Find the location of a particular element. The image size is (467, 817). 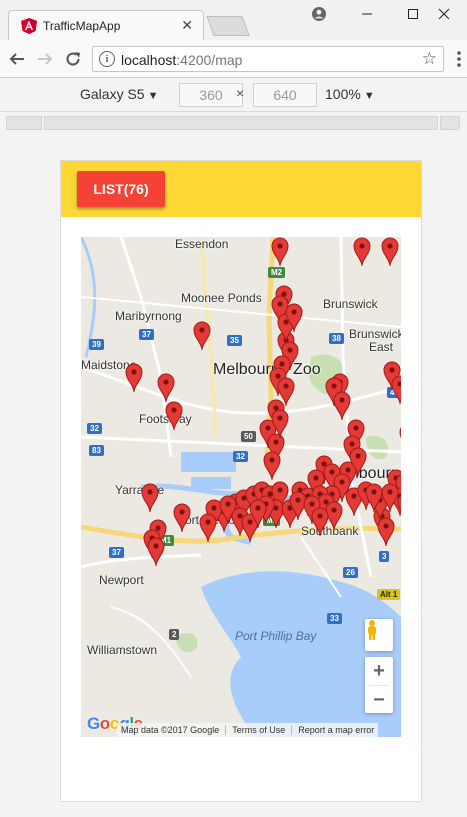

browser-toolbar: i localhost:4200/map ☆ is located at coordinates (233, 59).